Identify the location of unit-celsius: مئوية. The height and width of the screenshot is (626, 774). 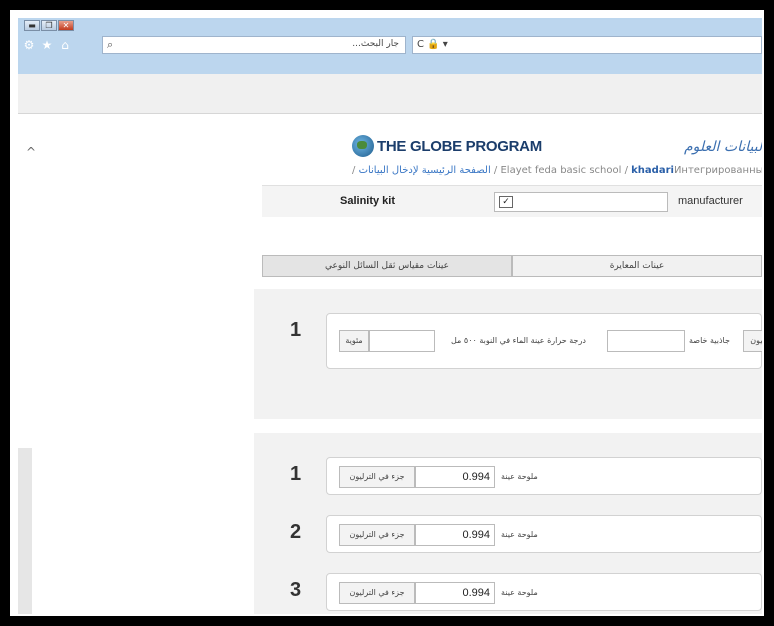
(354, 341).